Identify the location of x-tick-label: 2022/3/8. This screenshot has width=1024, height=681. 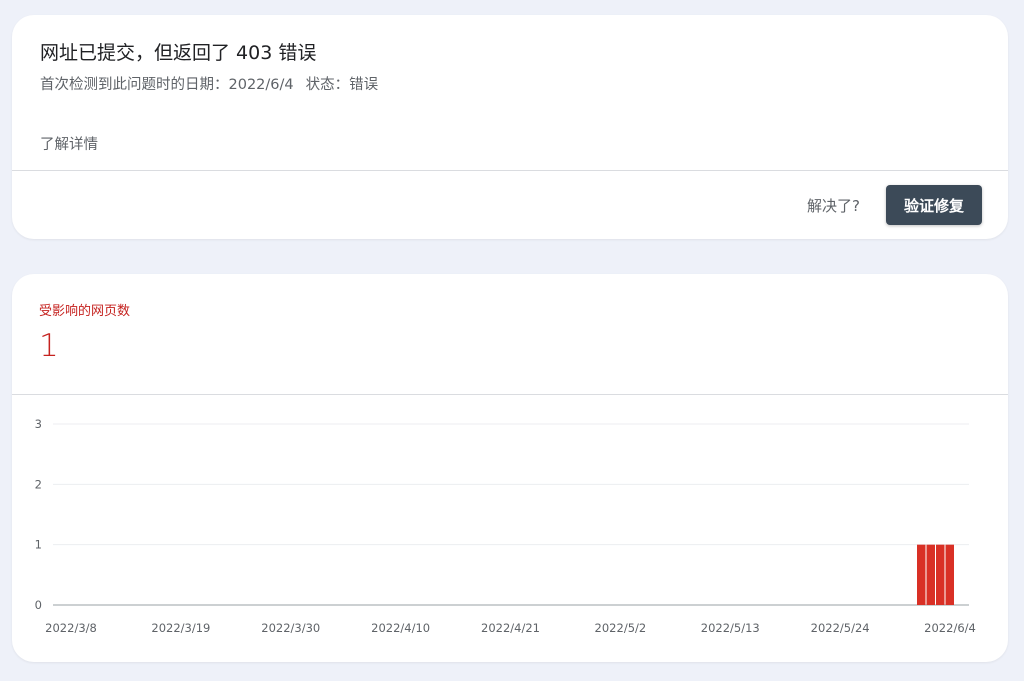
(71, 628).